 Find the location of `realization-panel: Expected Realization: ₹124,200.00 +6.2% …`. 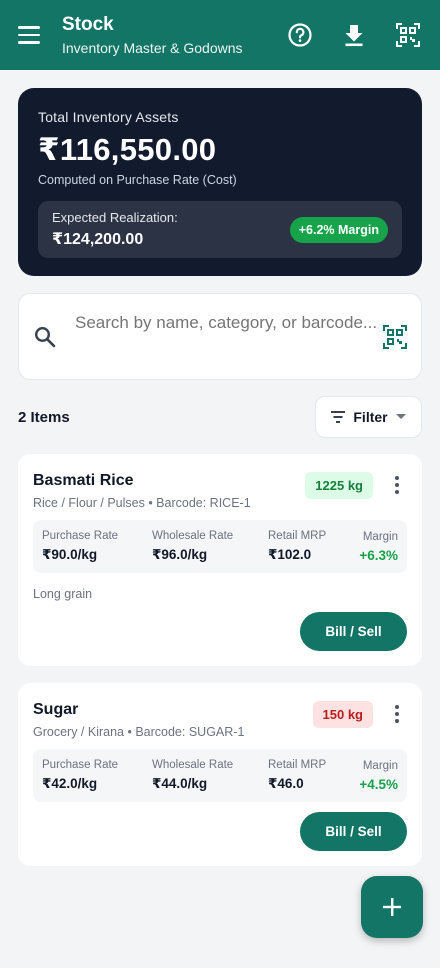

realization-panel: Expected Realization: ₹124,200.00 +6.2% … is located at coordinates (220, 229).